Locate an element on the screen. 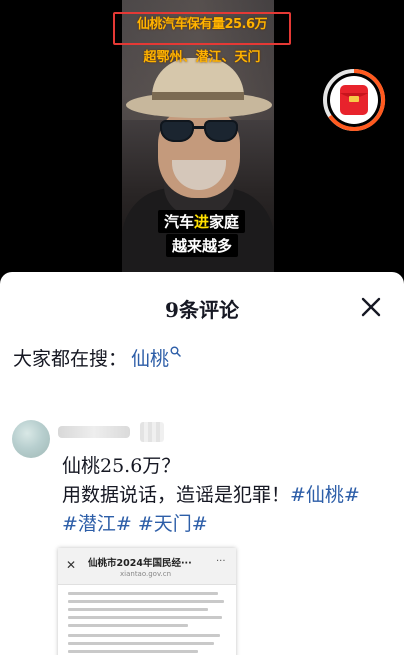 The image size is (404, 655). video-sub-headline: 超鄂州、潜江、天门 is located at coordinates (202, 57).